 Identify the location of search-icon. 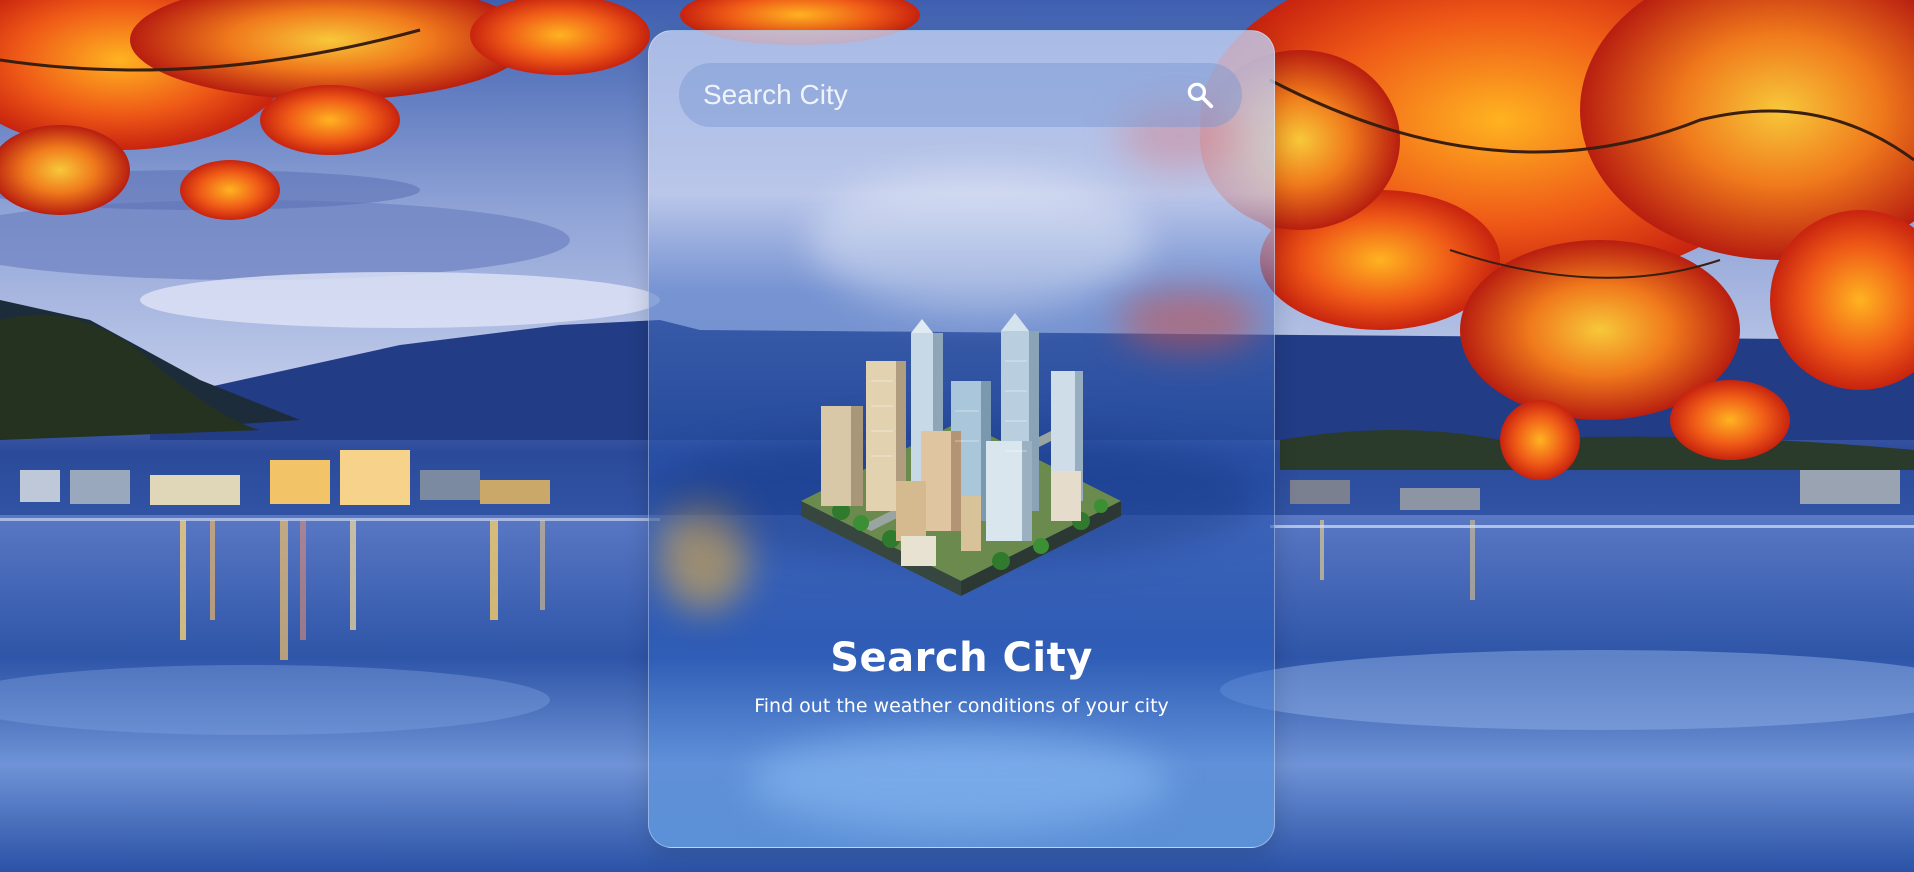
(1200, 95).